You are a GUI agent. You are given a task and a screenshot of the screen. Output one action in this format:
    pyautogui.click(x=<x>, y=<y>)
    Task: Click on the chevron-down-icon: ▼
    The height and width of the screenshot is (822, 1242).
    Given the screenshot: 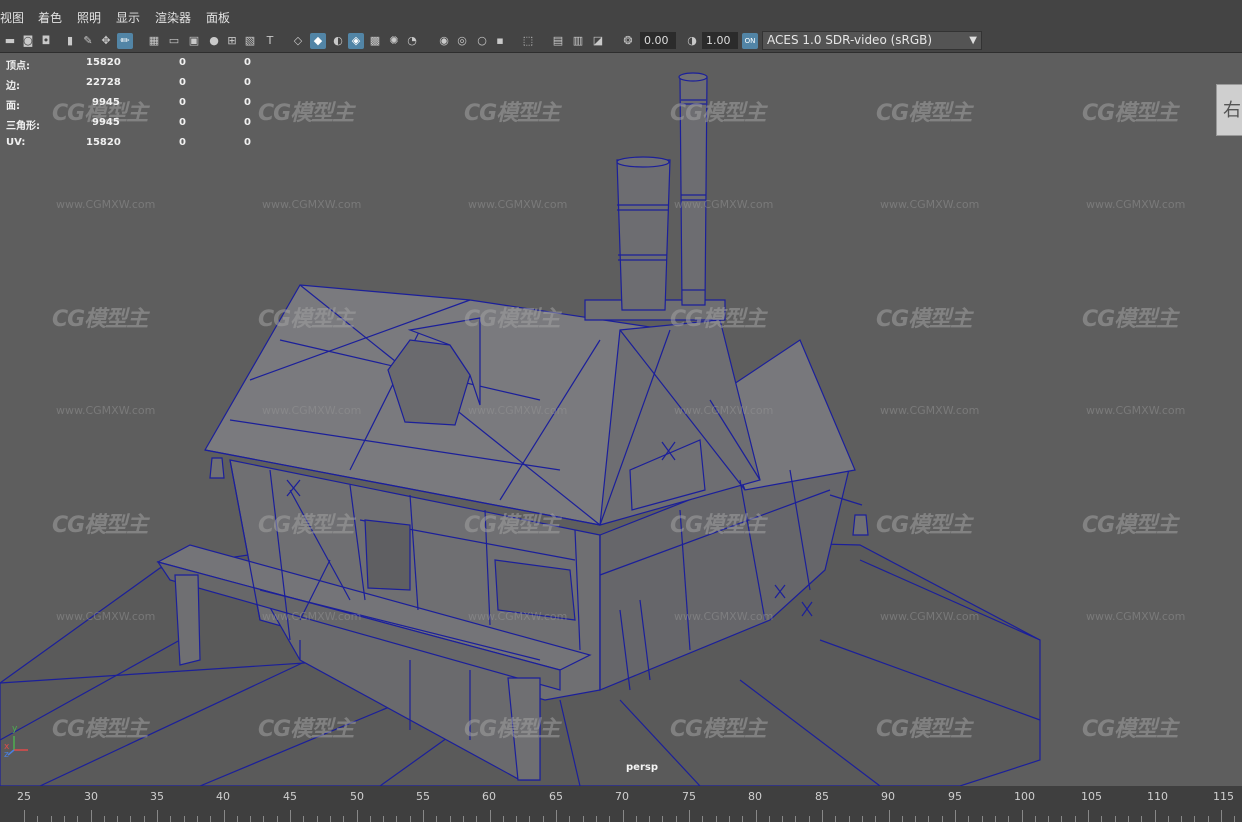 What is the action you would take?
    pyautogui.click(x=973, y=40)
    